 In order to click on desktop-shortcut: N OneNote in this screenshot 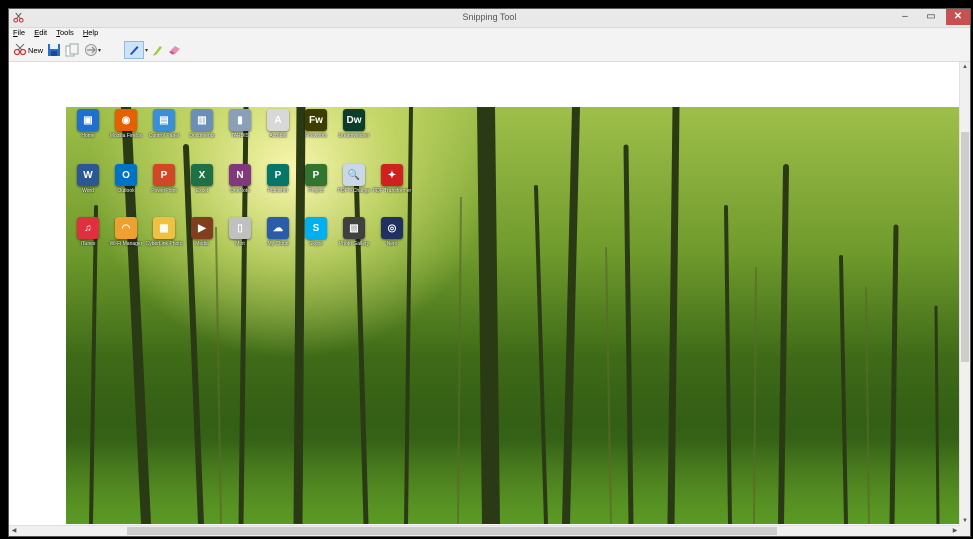, I will do `click(240, 186)`.